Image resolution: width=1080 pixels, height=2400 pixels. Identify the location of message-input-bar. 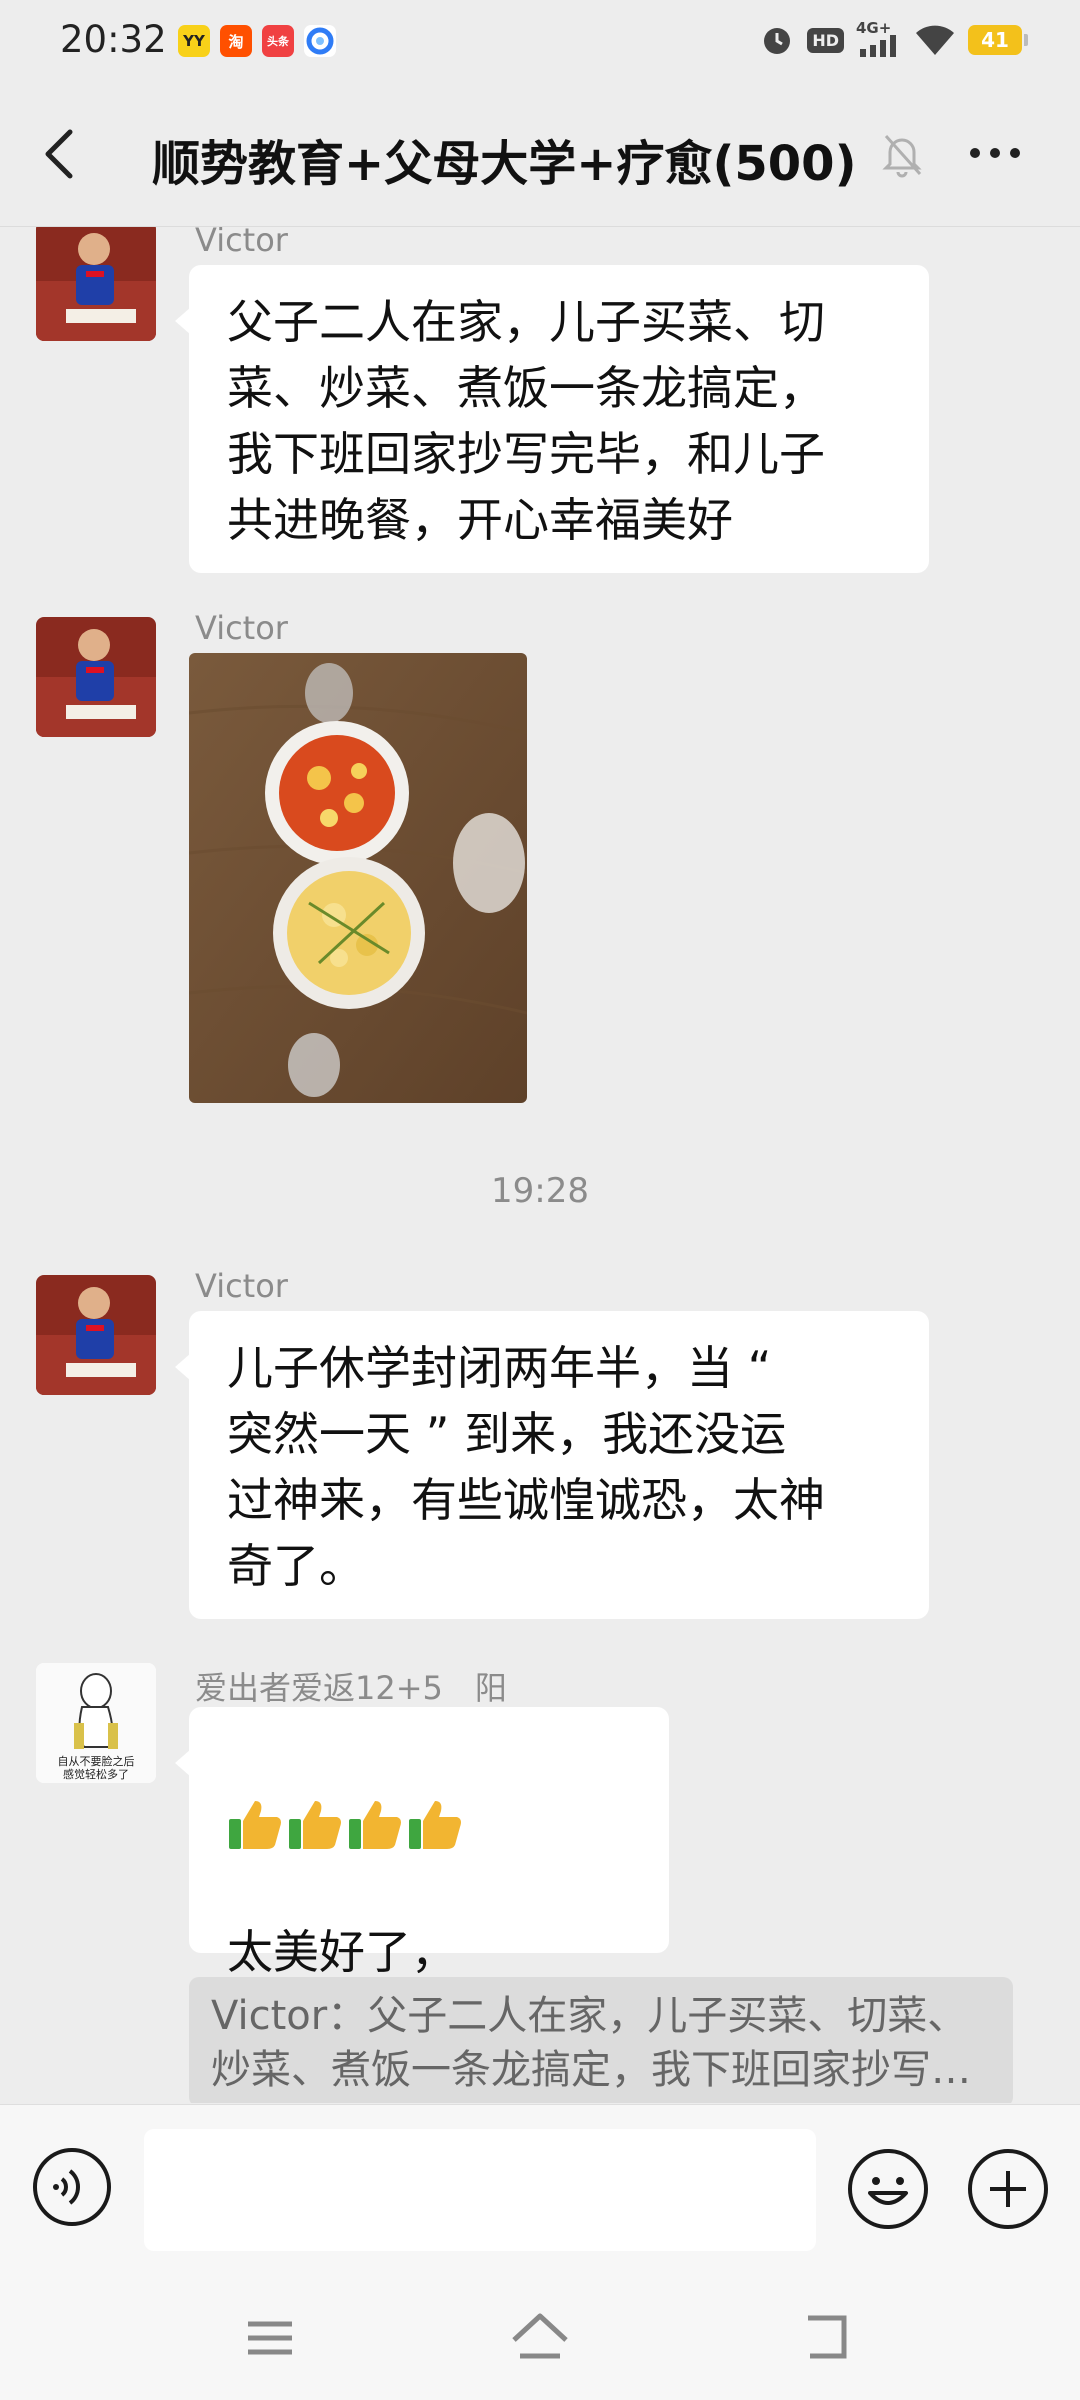
(540, 2190).